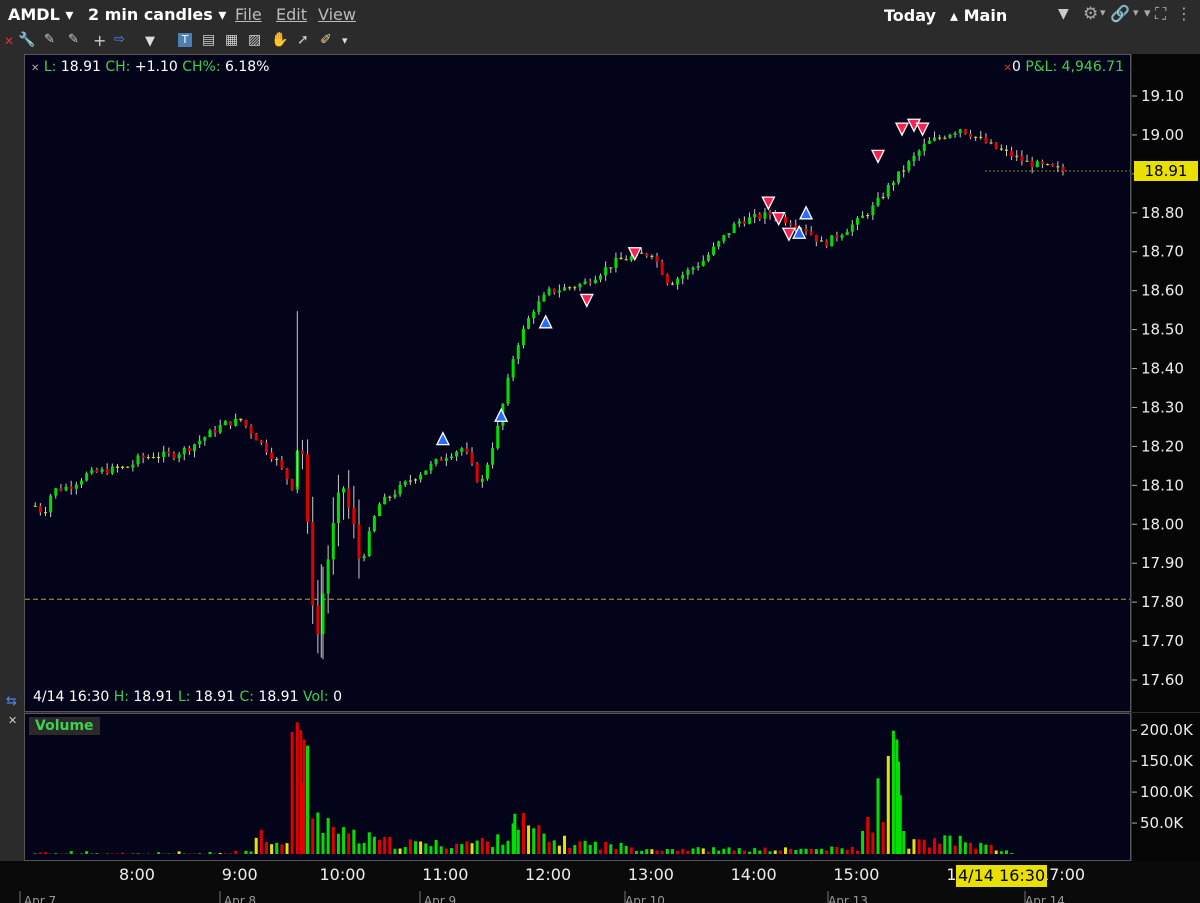 The image size is (1200, 903). What do you see at coordinates (338, 697) in the screenshot?
I see `volume-value: 0` at bounding box center [338, 697].